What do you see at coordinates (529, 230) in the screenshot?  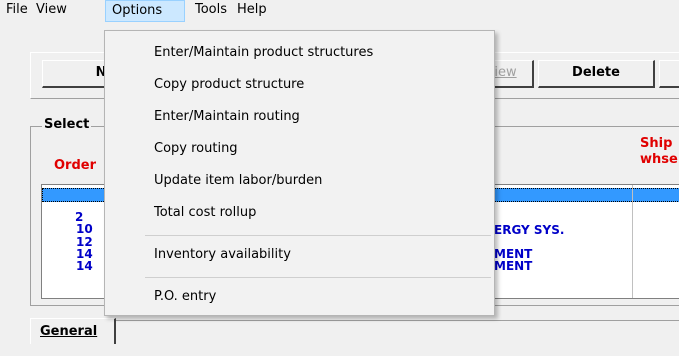 I see `description-cell: ERGY SYS.` at bounding box center [529, 230].